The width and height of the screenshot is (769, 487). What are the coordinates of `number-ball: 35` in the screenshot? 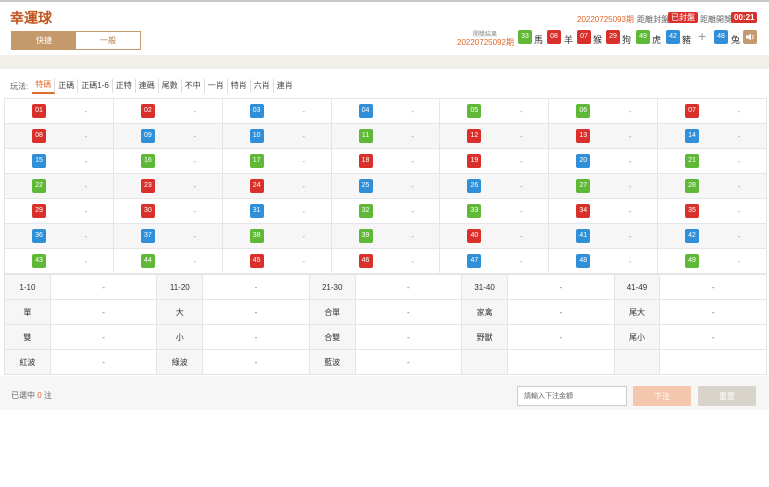 It's located at (692, 211).